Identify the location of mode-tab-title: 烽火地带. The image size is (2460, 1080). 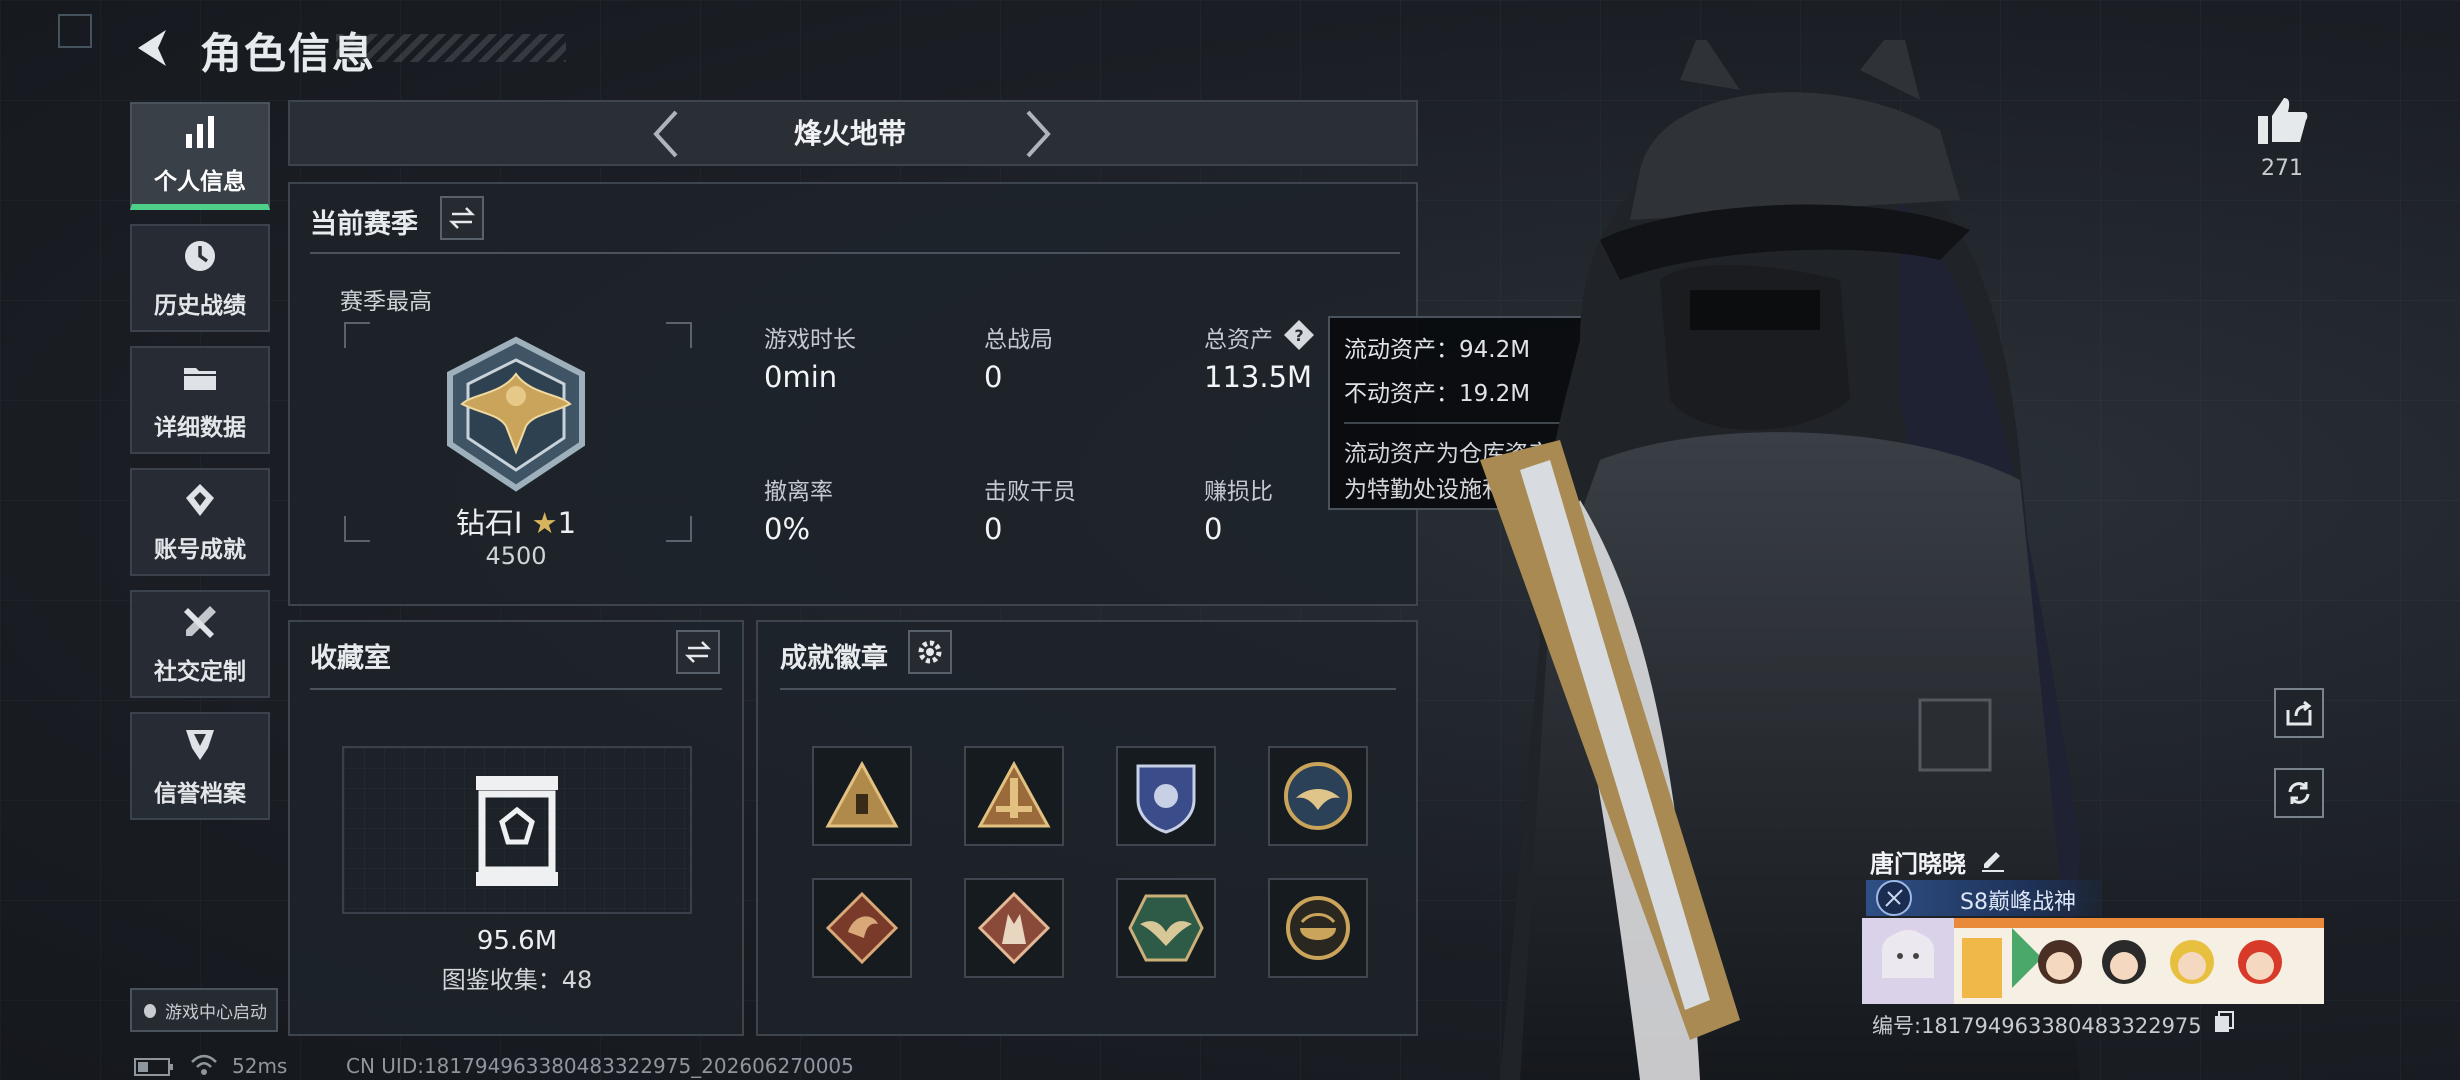
(849, 133).